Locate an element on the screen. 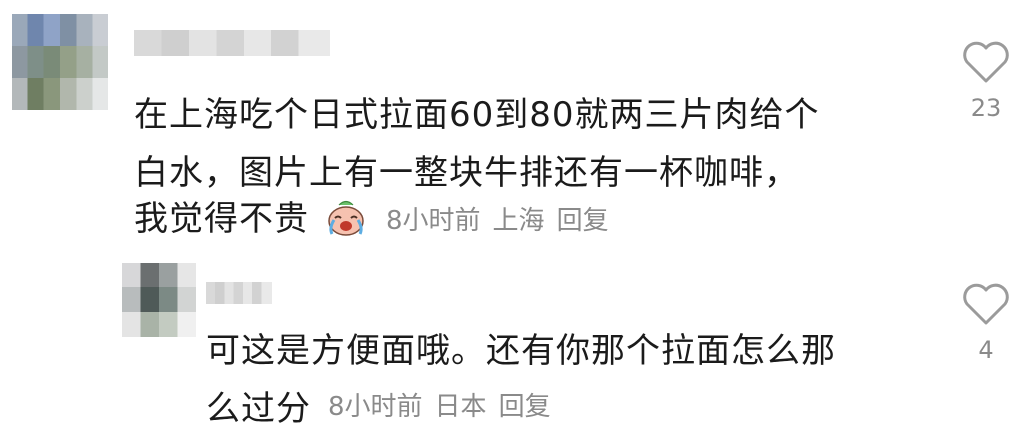 This screenshot has height=434, width=1025. like-count: 4 is located at coordinates (986, 350).